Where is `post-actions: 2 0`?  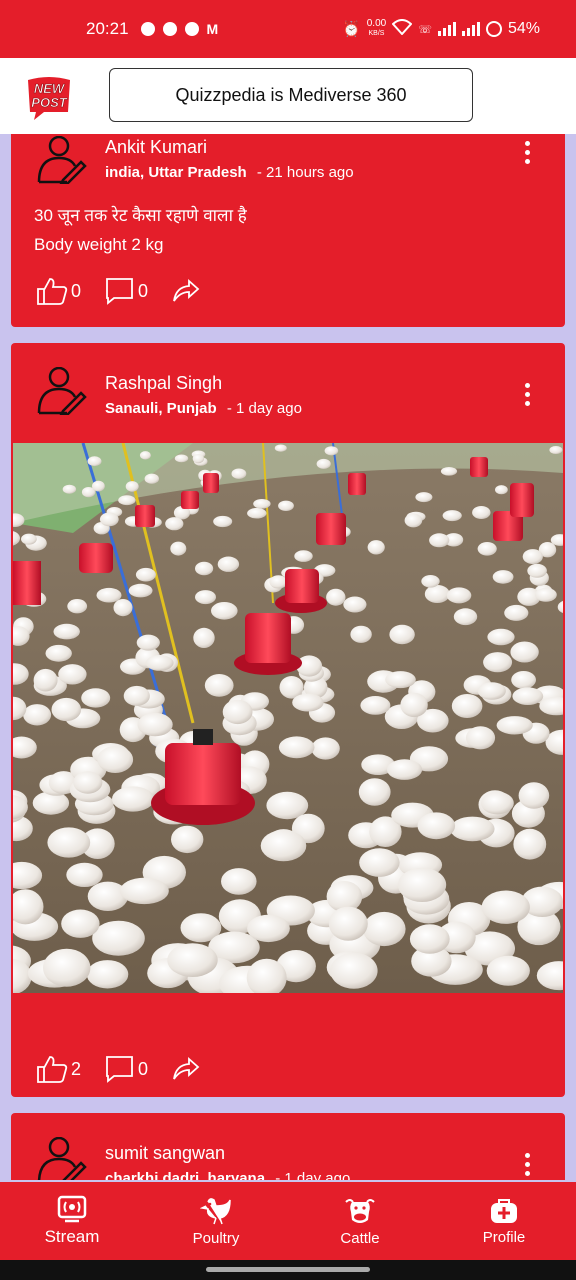 post-actions: 2 0 is located at coordinates (131, 1069).